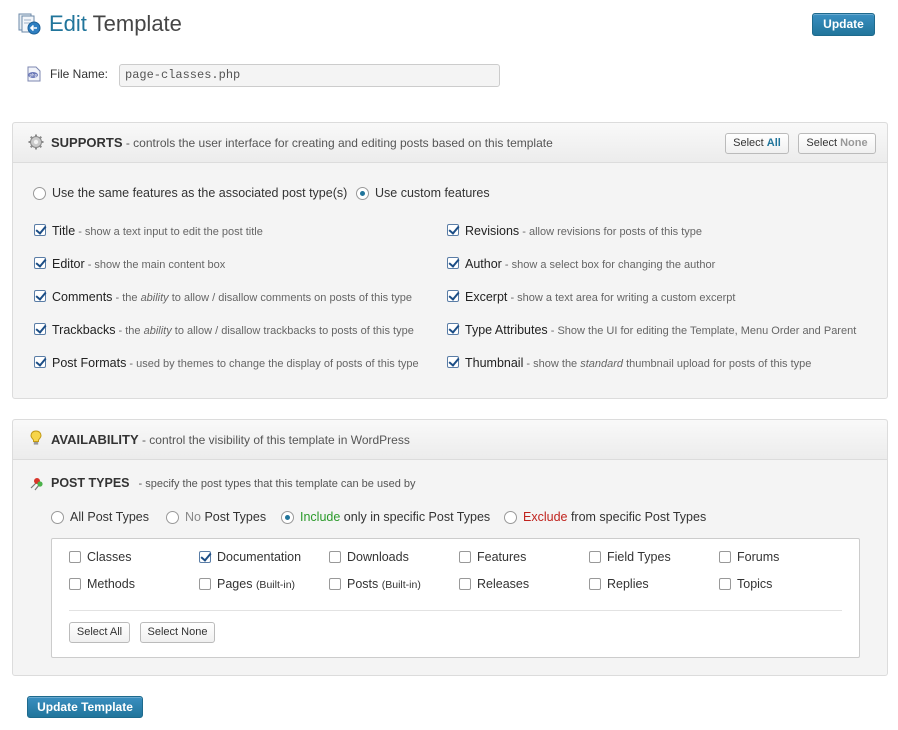 This screenshot has width=898, height=730. Describe the element at coordinates (109, 557) in the screenshot. I see `post-type-label: Classes` at that location.